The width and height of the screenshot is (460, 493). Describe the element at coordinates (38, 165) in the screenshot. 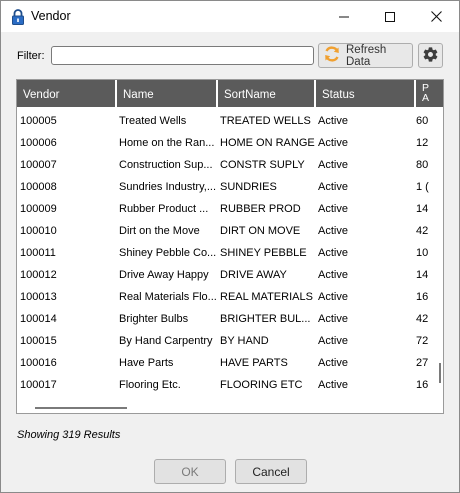

I see `vendor-cell: 100007` at that location.